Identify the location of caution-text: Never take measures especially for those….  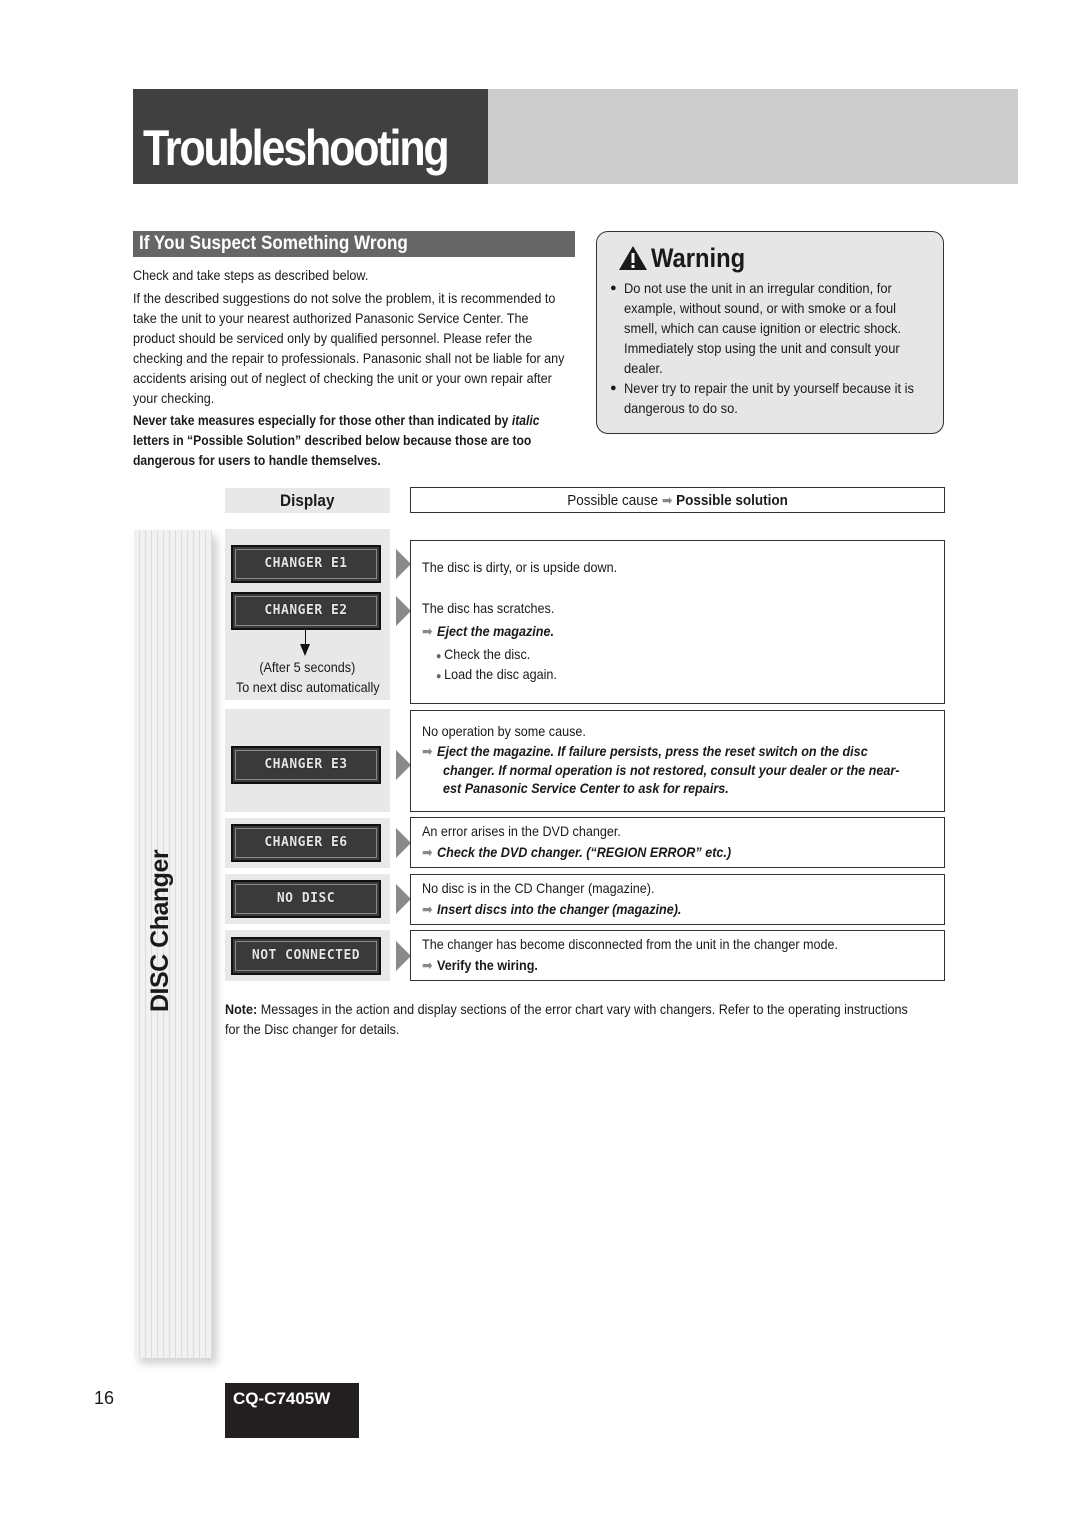
(353, 441).